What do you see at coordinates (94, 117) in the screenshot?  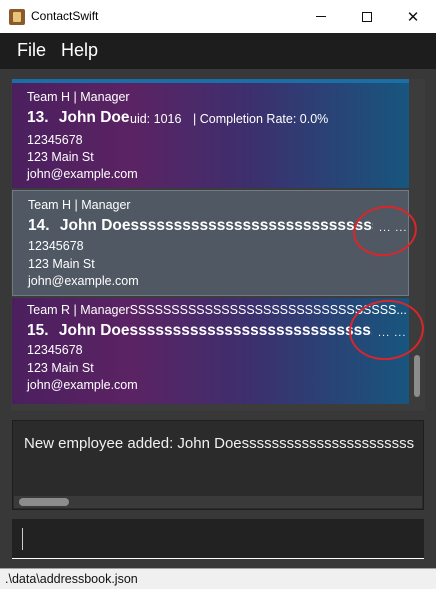 I see `person-name-text: John Doe` at bounding box center [94, 117].